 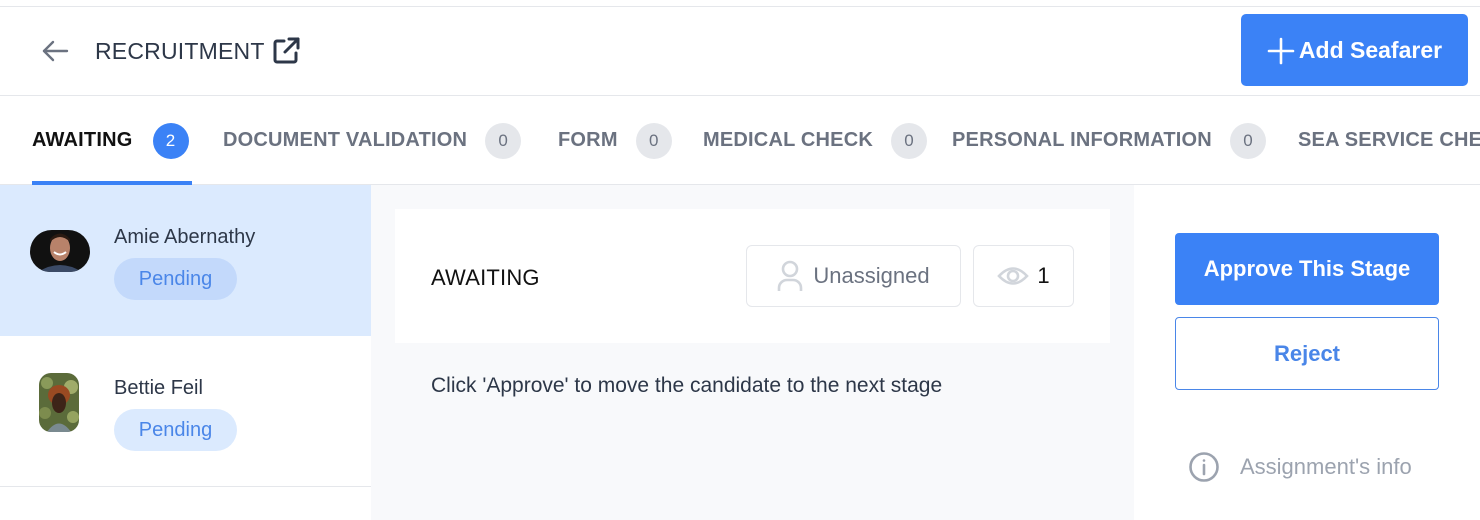 I want to click on external-link-button, so click(x=286, y=51).